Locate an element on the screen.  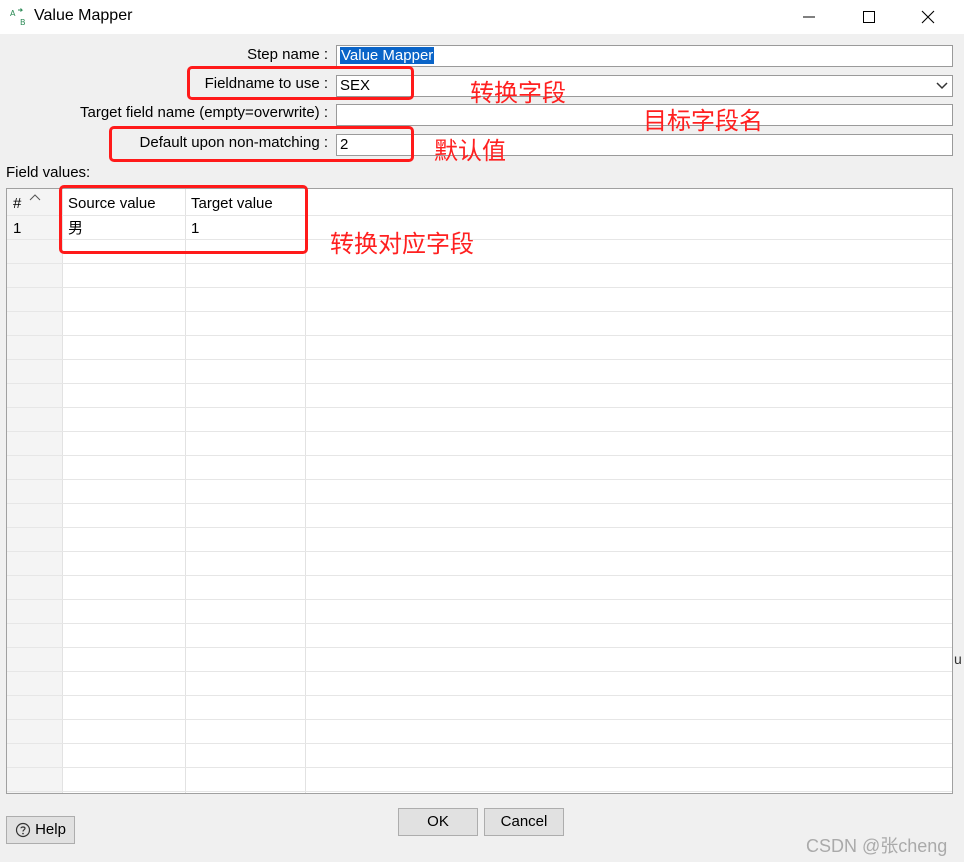
column-header-number: # is located at coordinates (17, 204).